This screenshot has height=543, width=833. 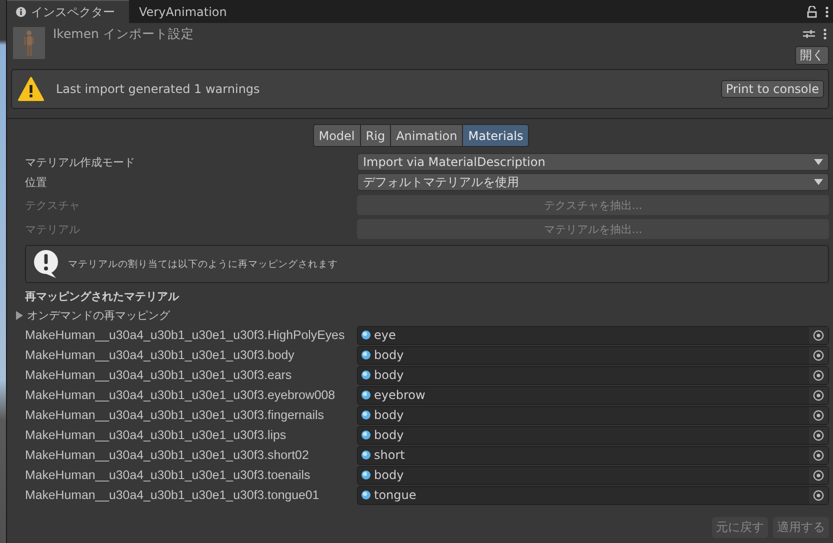 What do you see at coordinates (159, 375) in the screenshot?
I see `mesh-material-name: MakeHuman__u30a4_u30b1_u30e1_u30f3.ears` at bounding box center [159, 375].